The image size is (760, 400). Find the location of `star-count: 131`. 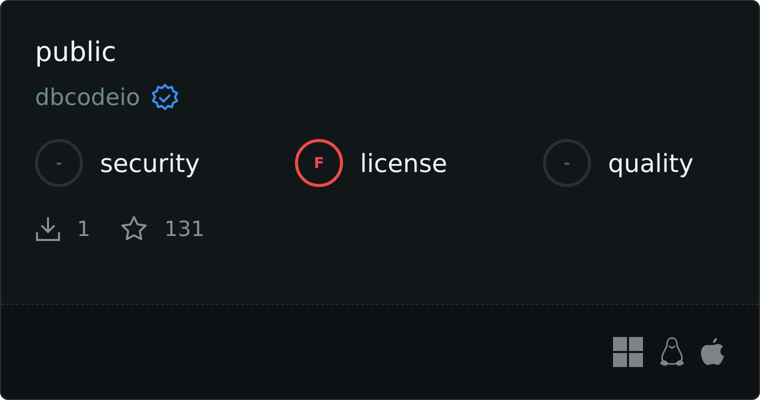

star-count: 131 is located at coordinates (184, 228).